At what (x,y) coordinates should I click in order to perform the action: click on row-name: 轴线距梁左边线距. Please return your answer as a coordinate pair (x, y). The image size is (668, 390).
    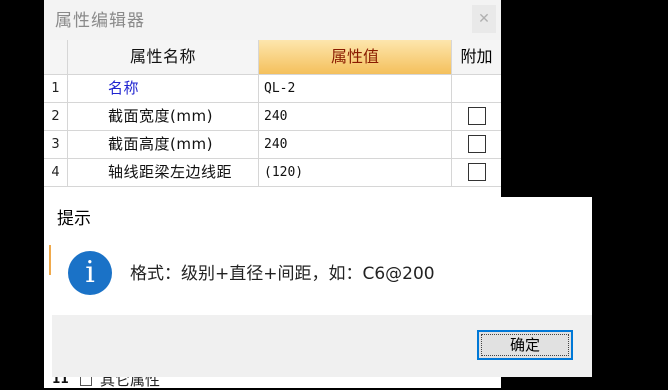
    Looking at the image, I should click on (163, 172).